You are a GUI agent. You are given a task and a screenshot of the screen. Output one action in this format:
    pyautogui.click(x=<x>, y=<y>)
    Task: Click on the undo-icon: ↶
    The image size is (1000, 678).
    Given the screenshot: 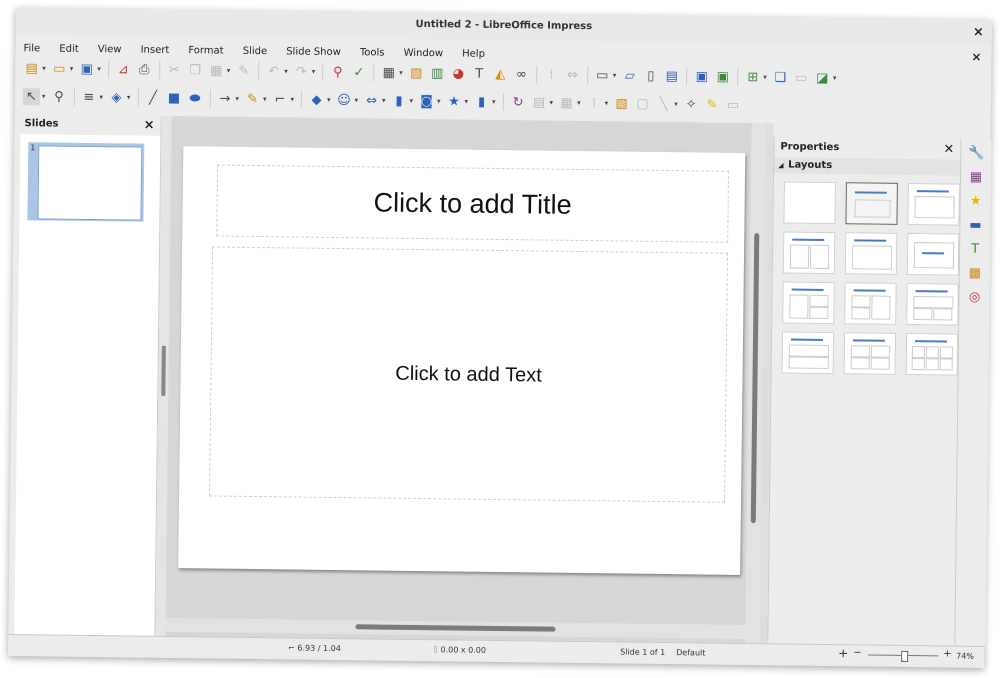 What is the action you would take?
    pyautogui.click(x=273, y=71)
    